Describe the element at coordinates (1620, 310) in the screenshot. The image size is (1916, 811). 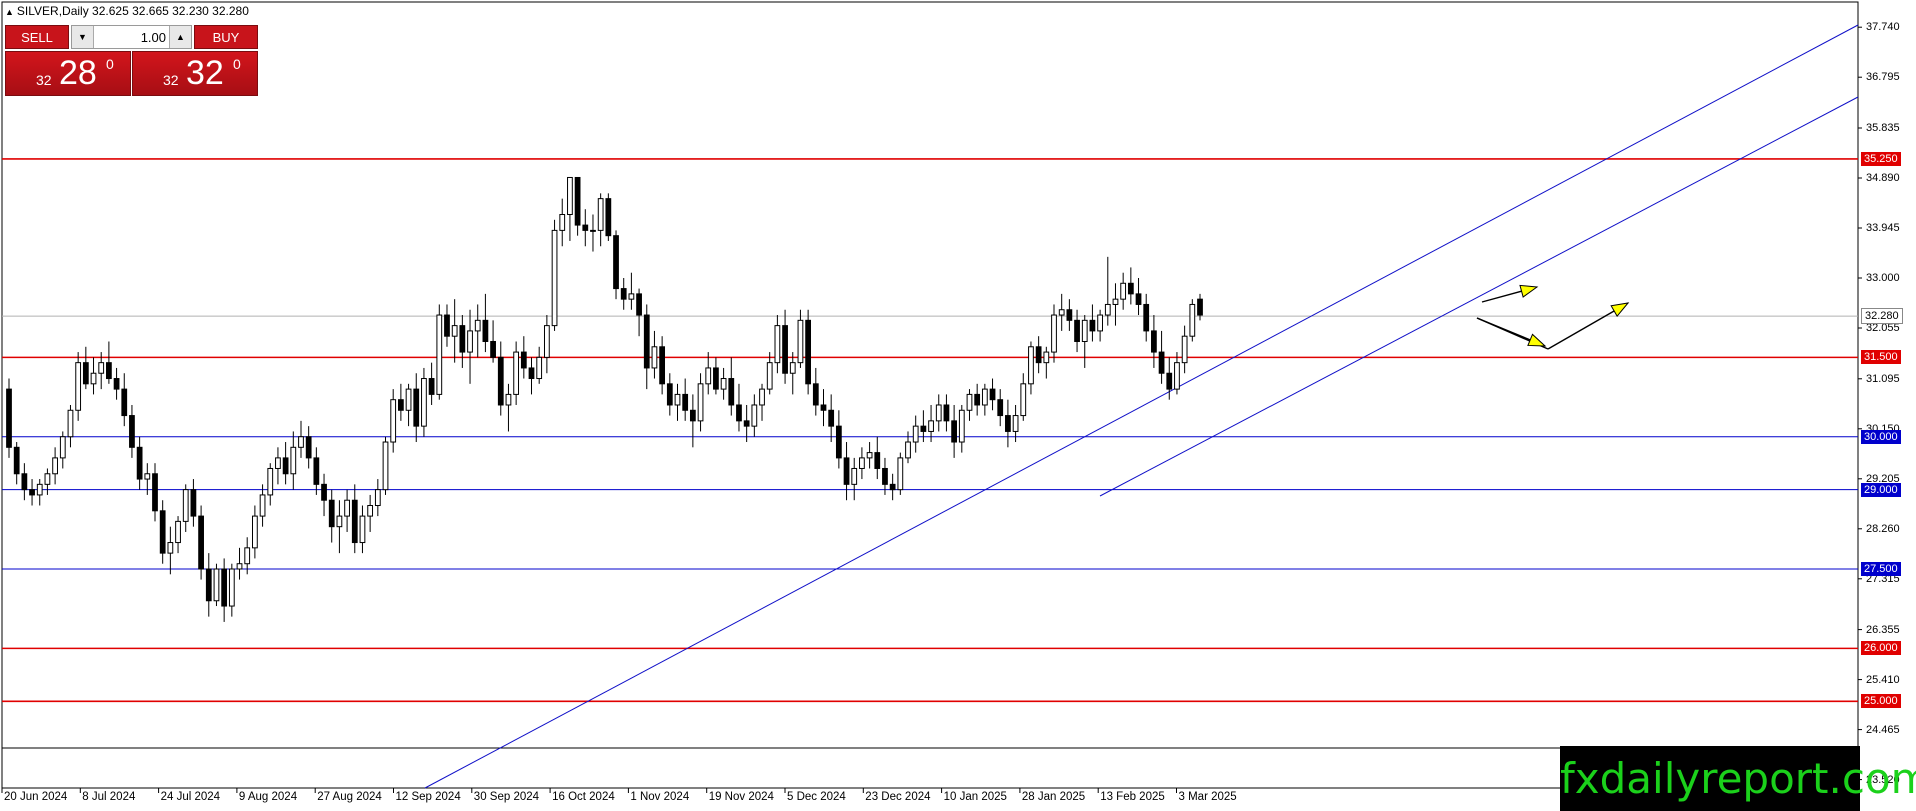
I see `arrow-up-long-head` at that location.